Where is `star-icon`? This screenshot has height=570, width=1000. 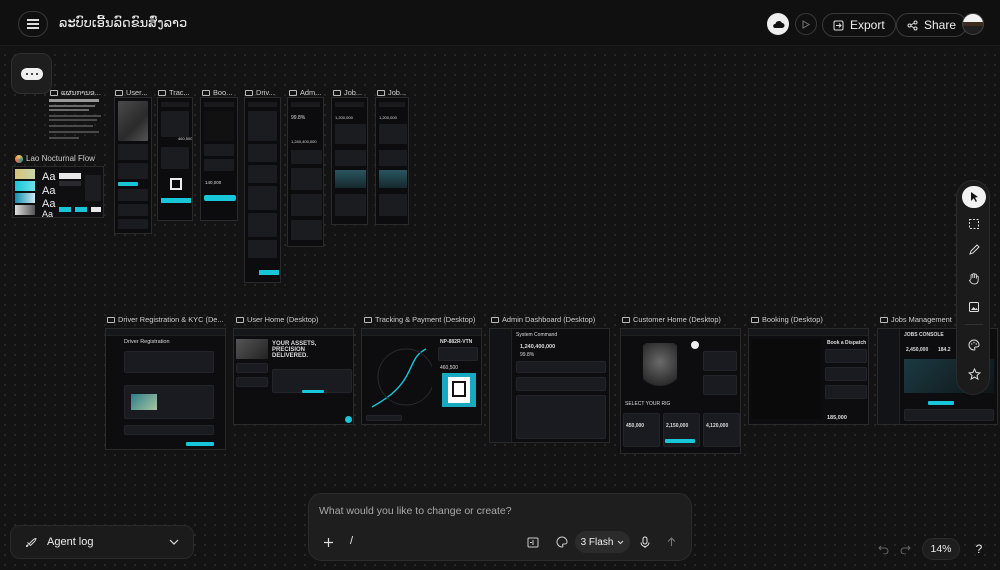
star-icon is located at coordinates (974, 373).